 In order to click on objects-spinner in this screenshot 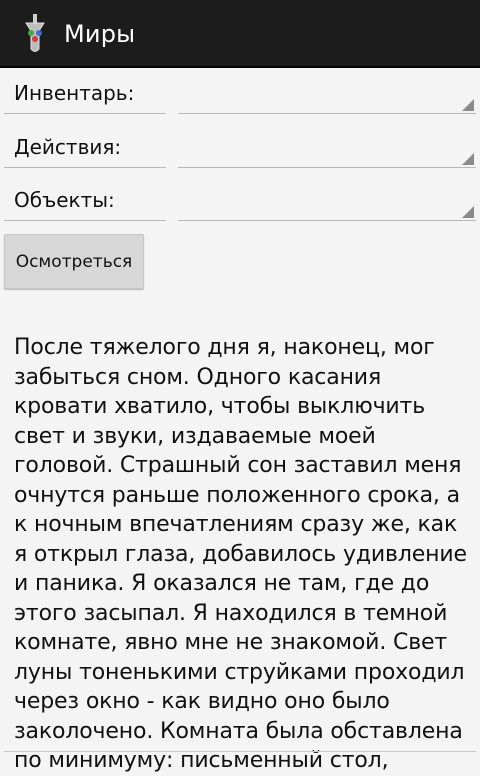, I will do `click(327, 200)`.